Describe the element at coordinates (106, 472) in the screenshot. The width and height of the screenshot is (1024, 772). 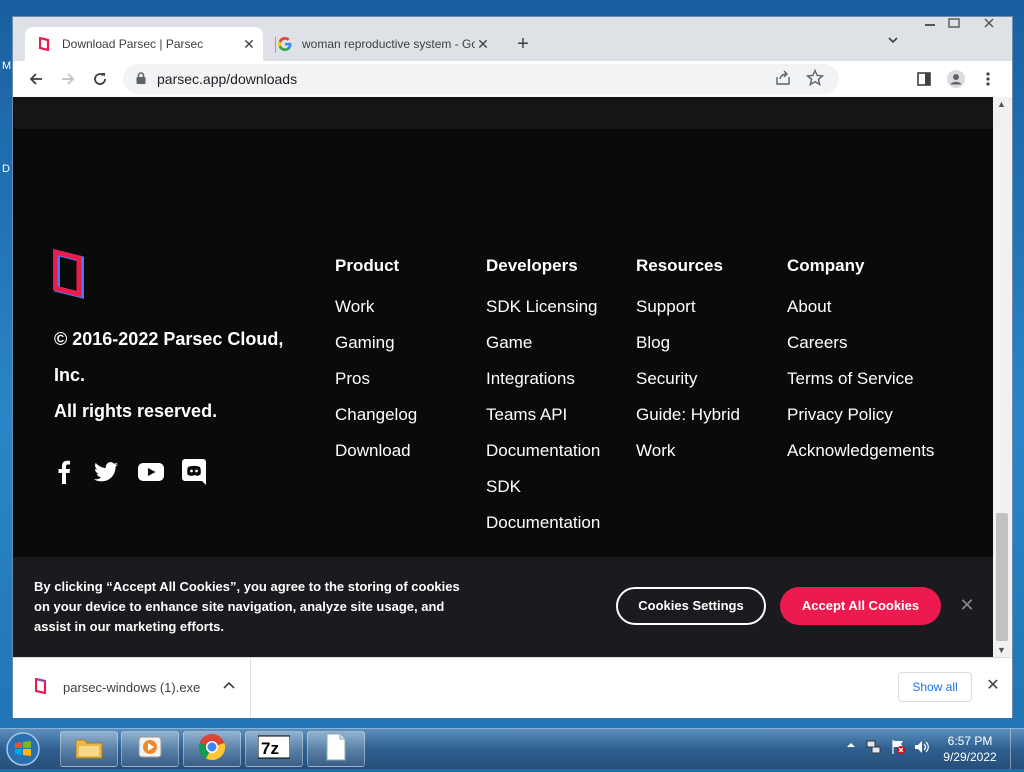
I see `twitter-icon` at that location.